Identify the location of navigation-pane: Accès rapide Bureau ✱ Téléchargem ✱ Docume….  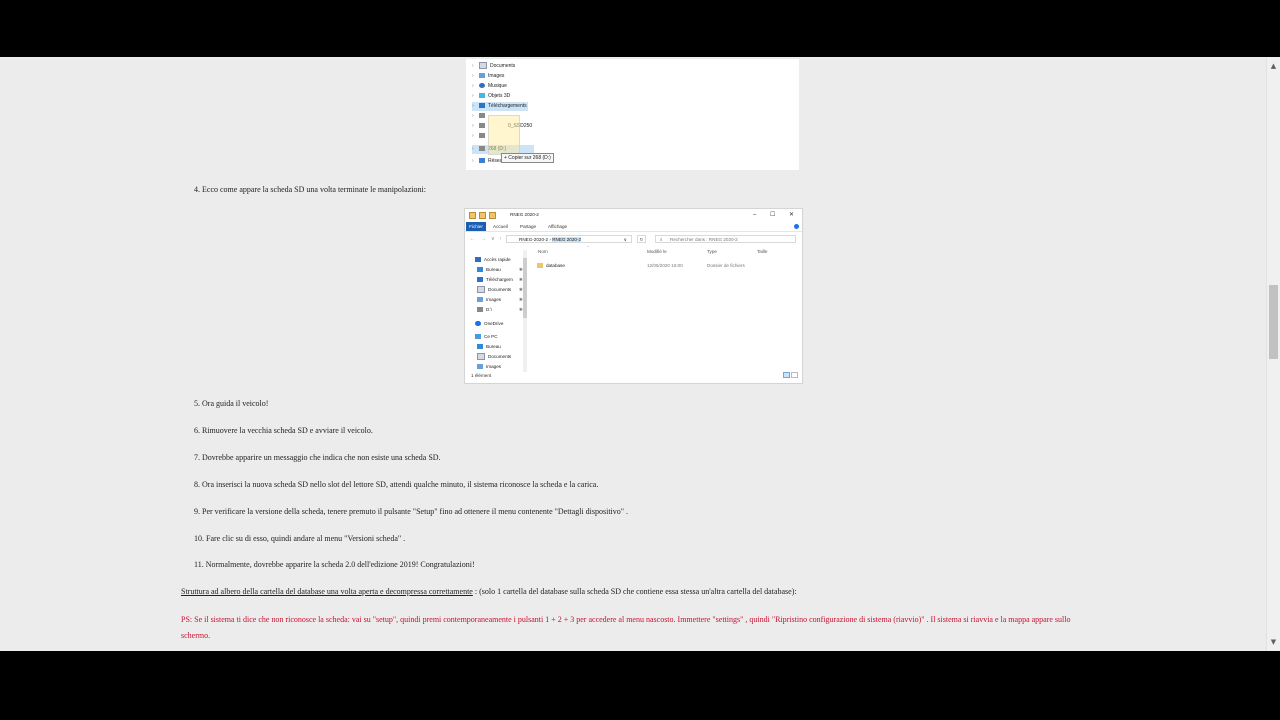
(496, 315).